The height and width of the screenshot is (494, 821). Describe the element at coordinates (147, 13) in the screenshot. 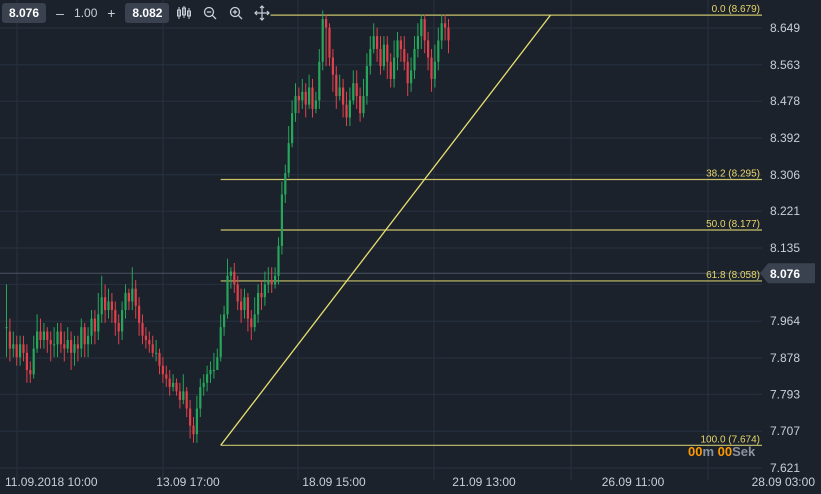

I see `ask-price: 8.082` at that location.